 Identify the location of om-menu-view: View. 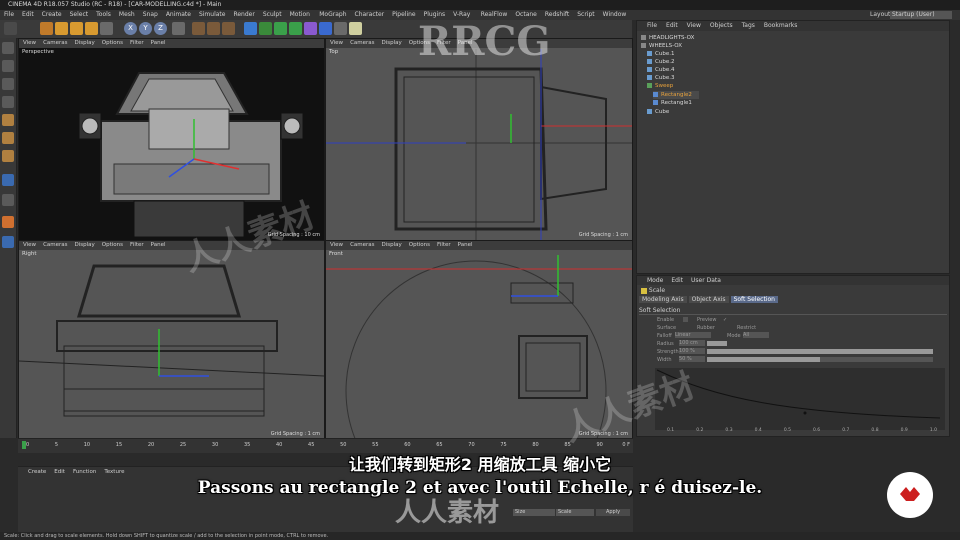
(694, 26).